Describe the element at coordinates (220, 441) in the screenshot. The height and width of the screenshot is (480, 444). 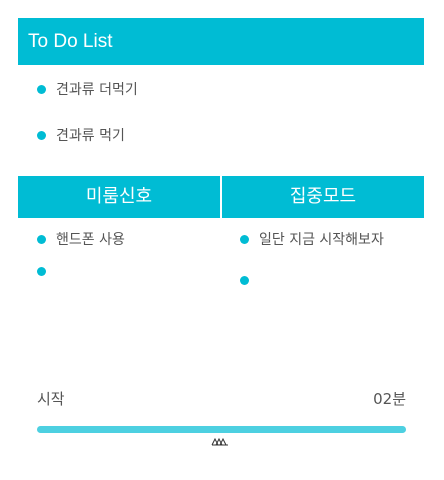
I see `grip-handle-icon` at that location.